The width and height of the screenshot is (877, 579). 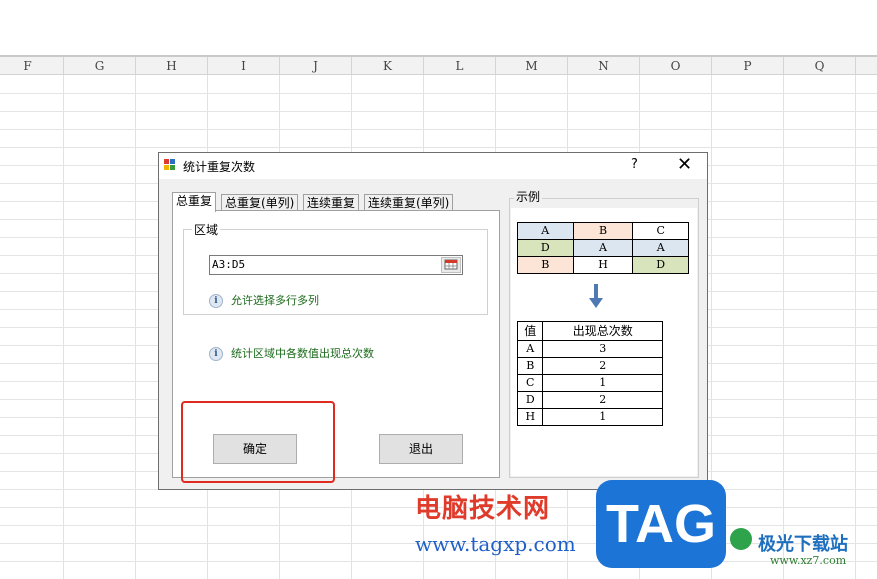 What do you see at coordinates (530, 417) in the screenshot?
I see `example-result-value-cell: H` at bounding box center [530, 417].